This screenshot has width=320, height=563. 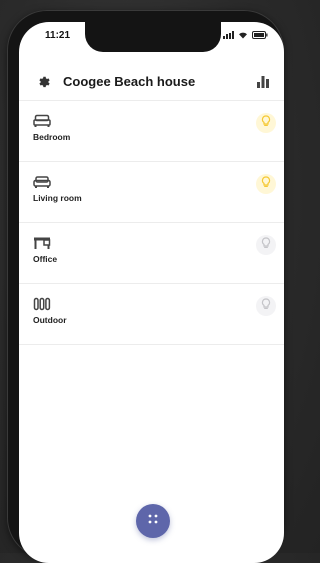 I want to click on battery-icon, so click(x=260, y=35).